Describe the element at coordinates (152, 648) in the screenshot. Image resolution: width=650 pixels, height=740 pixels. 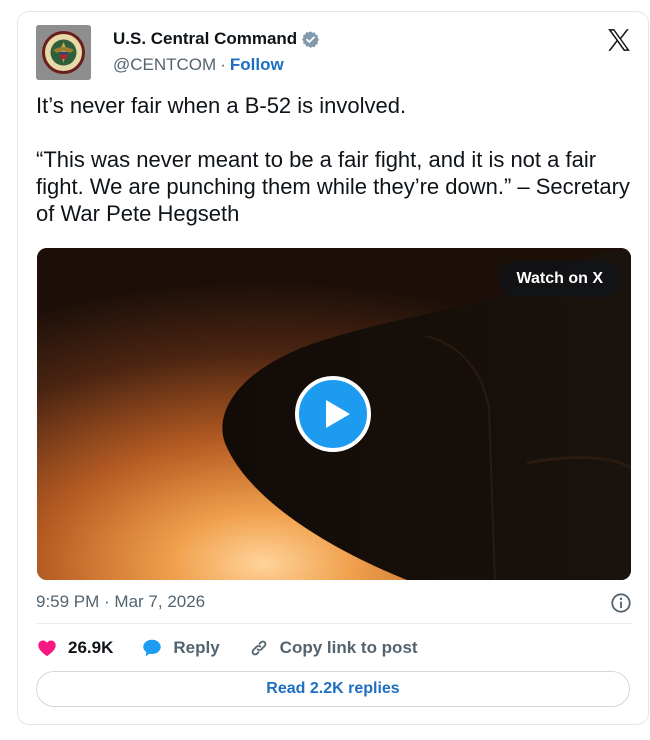
I see `speech-bubble-icon` at that location.